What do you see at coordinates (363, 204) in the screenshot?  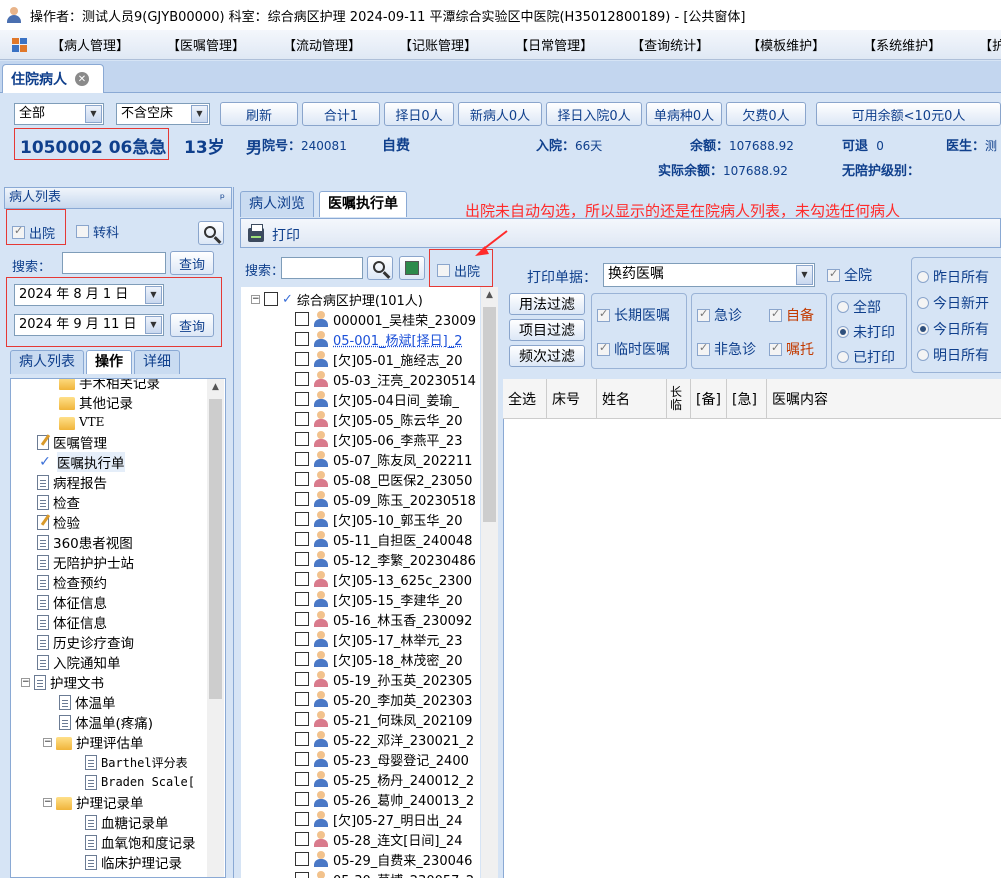 I see `tab-order-execution: 医嘱执行单` at bounding box center [363, 204].